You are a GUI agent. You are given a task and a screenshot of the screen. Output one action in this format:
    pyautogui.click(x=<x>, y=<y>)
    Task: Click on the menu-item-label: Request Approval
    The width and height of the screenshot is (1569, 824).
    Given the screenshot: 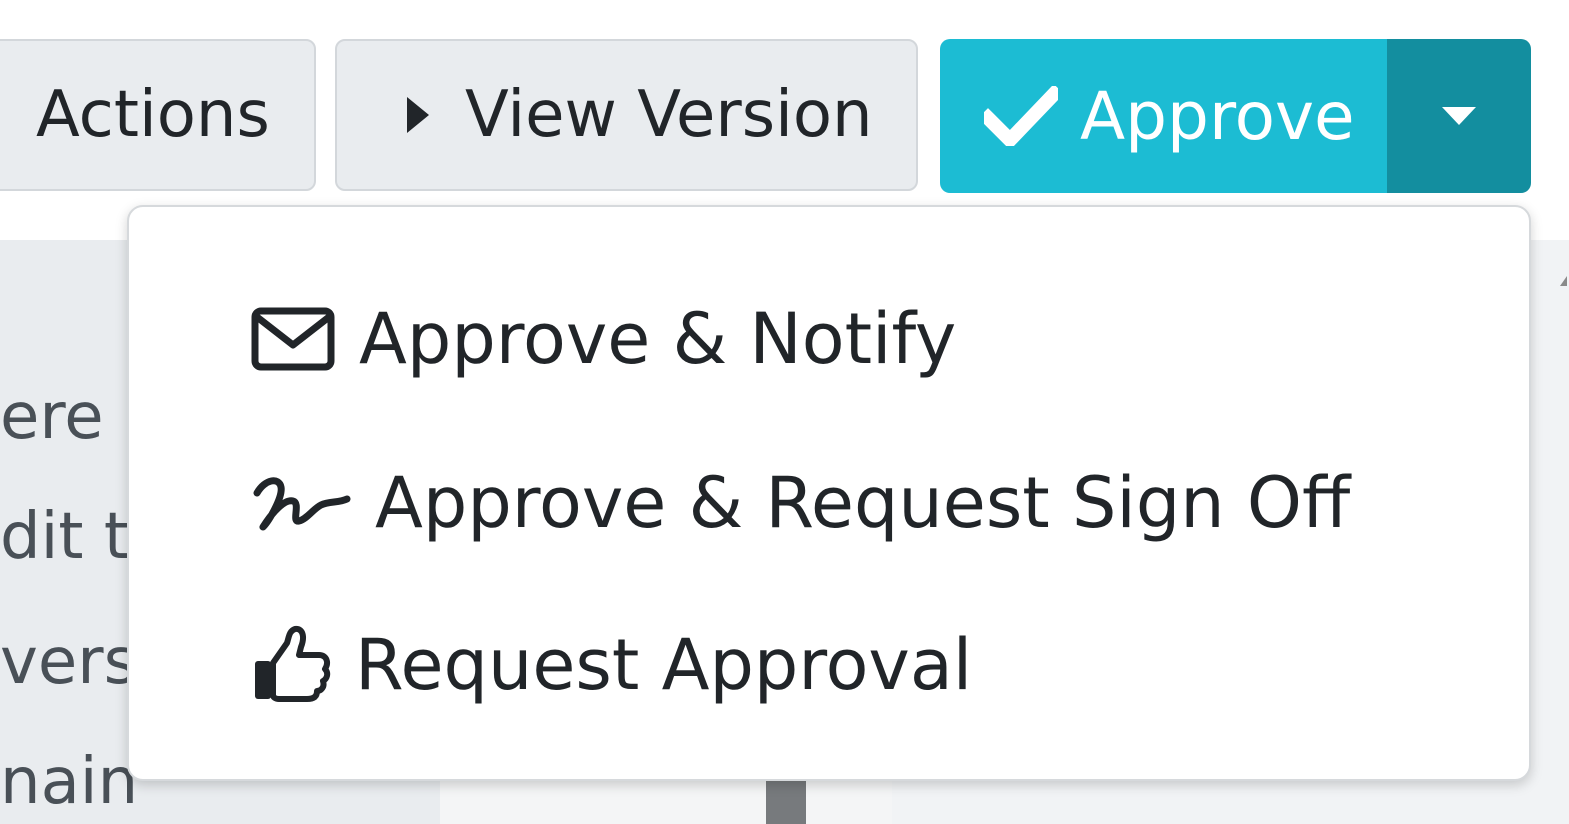 What is the action you would take?
    pyautogui.click(x=664, y=665)
    